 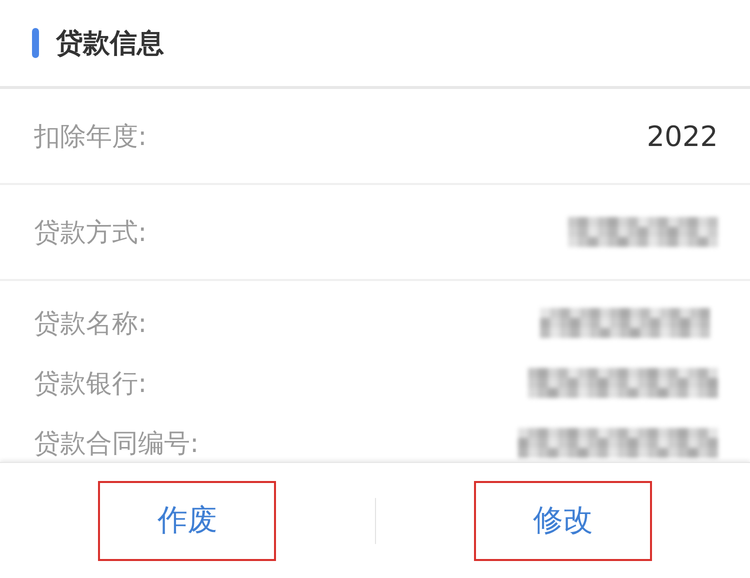 I want to click on accent-bar, so click(x=35, y=43).